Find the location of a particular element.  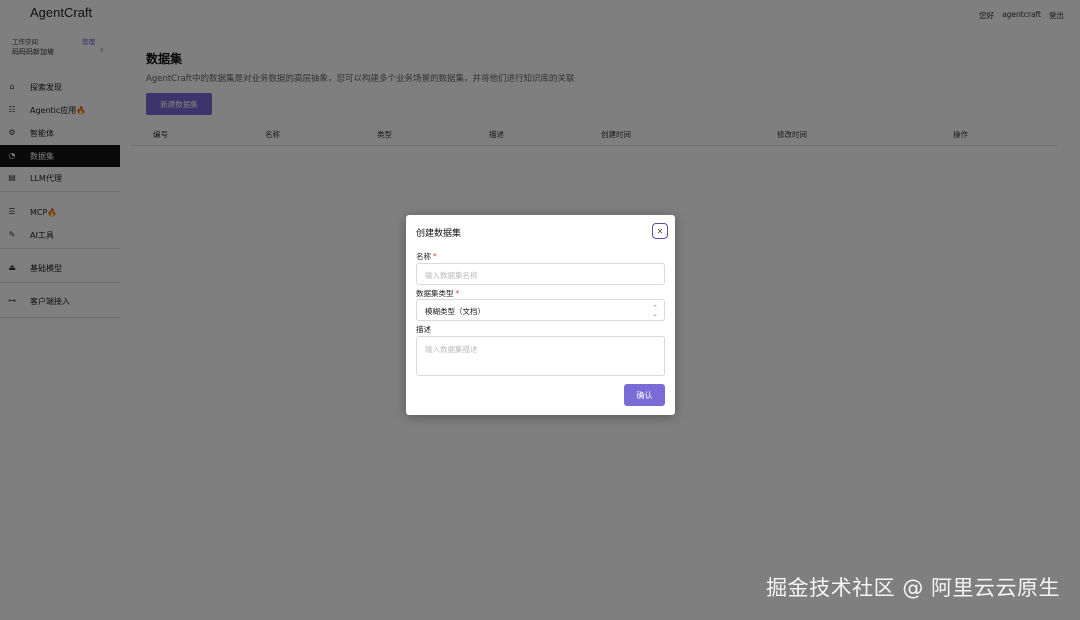

close-button: ✕ is located at coordinates (660, 231).